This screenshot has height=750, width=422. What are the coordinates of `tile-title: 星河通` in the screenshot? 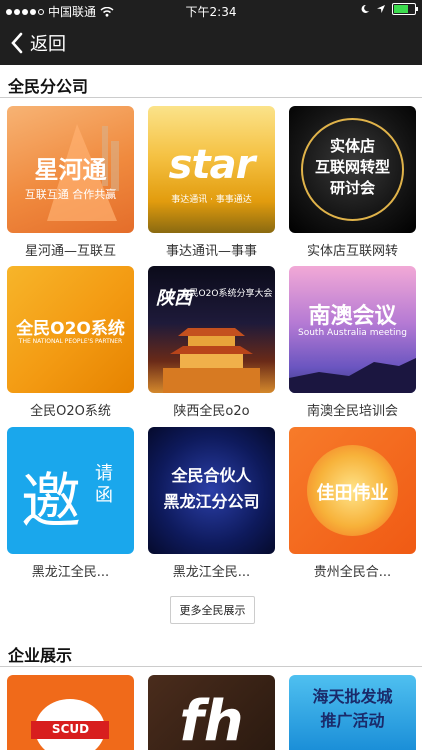 It's located at (70, 170).